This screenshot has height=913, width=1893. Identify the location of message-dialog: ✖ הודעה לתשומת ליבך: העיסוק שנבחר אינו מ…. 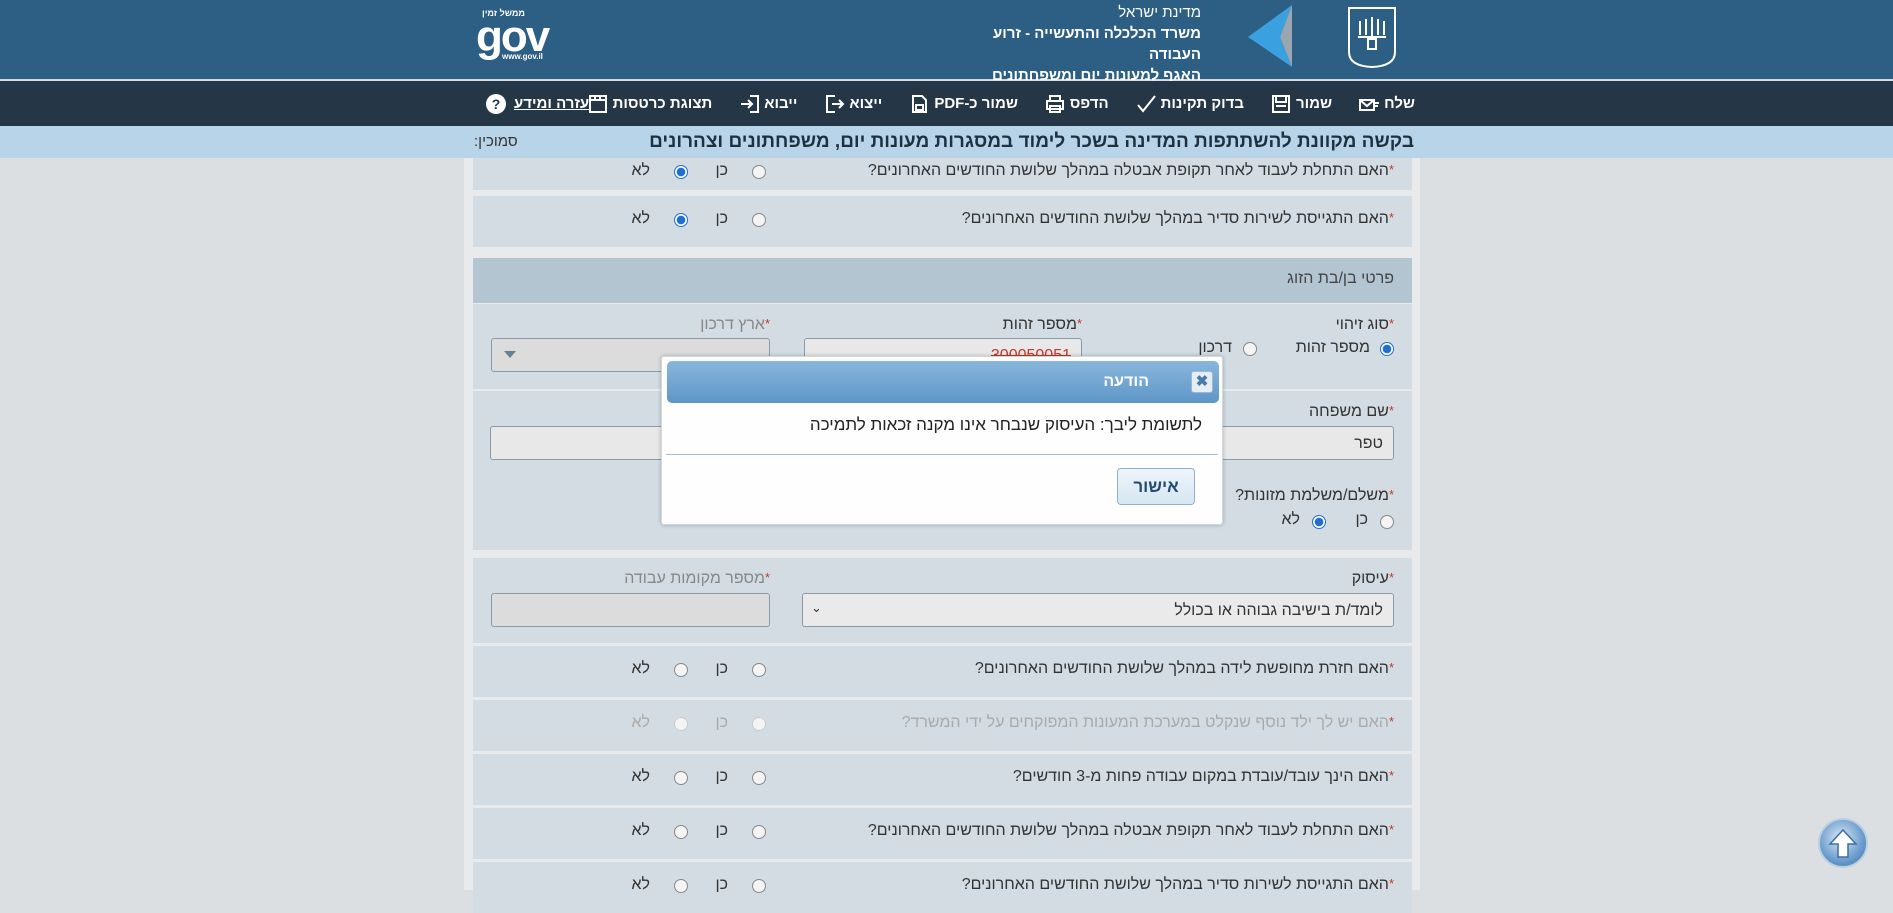
(942, 440).